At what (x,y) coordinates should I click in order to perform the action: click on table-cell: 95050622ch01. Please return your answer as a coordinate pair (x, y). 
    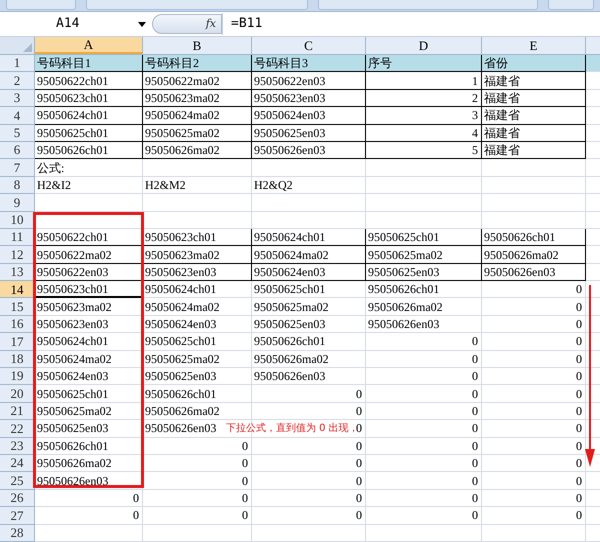
    Looking at the image, I should click on (89, 81).